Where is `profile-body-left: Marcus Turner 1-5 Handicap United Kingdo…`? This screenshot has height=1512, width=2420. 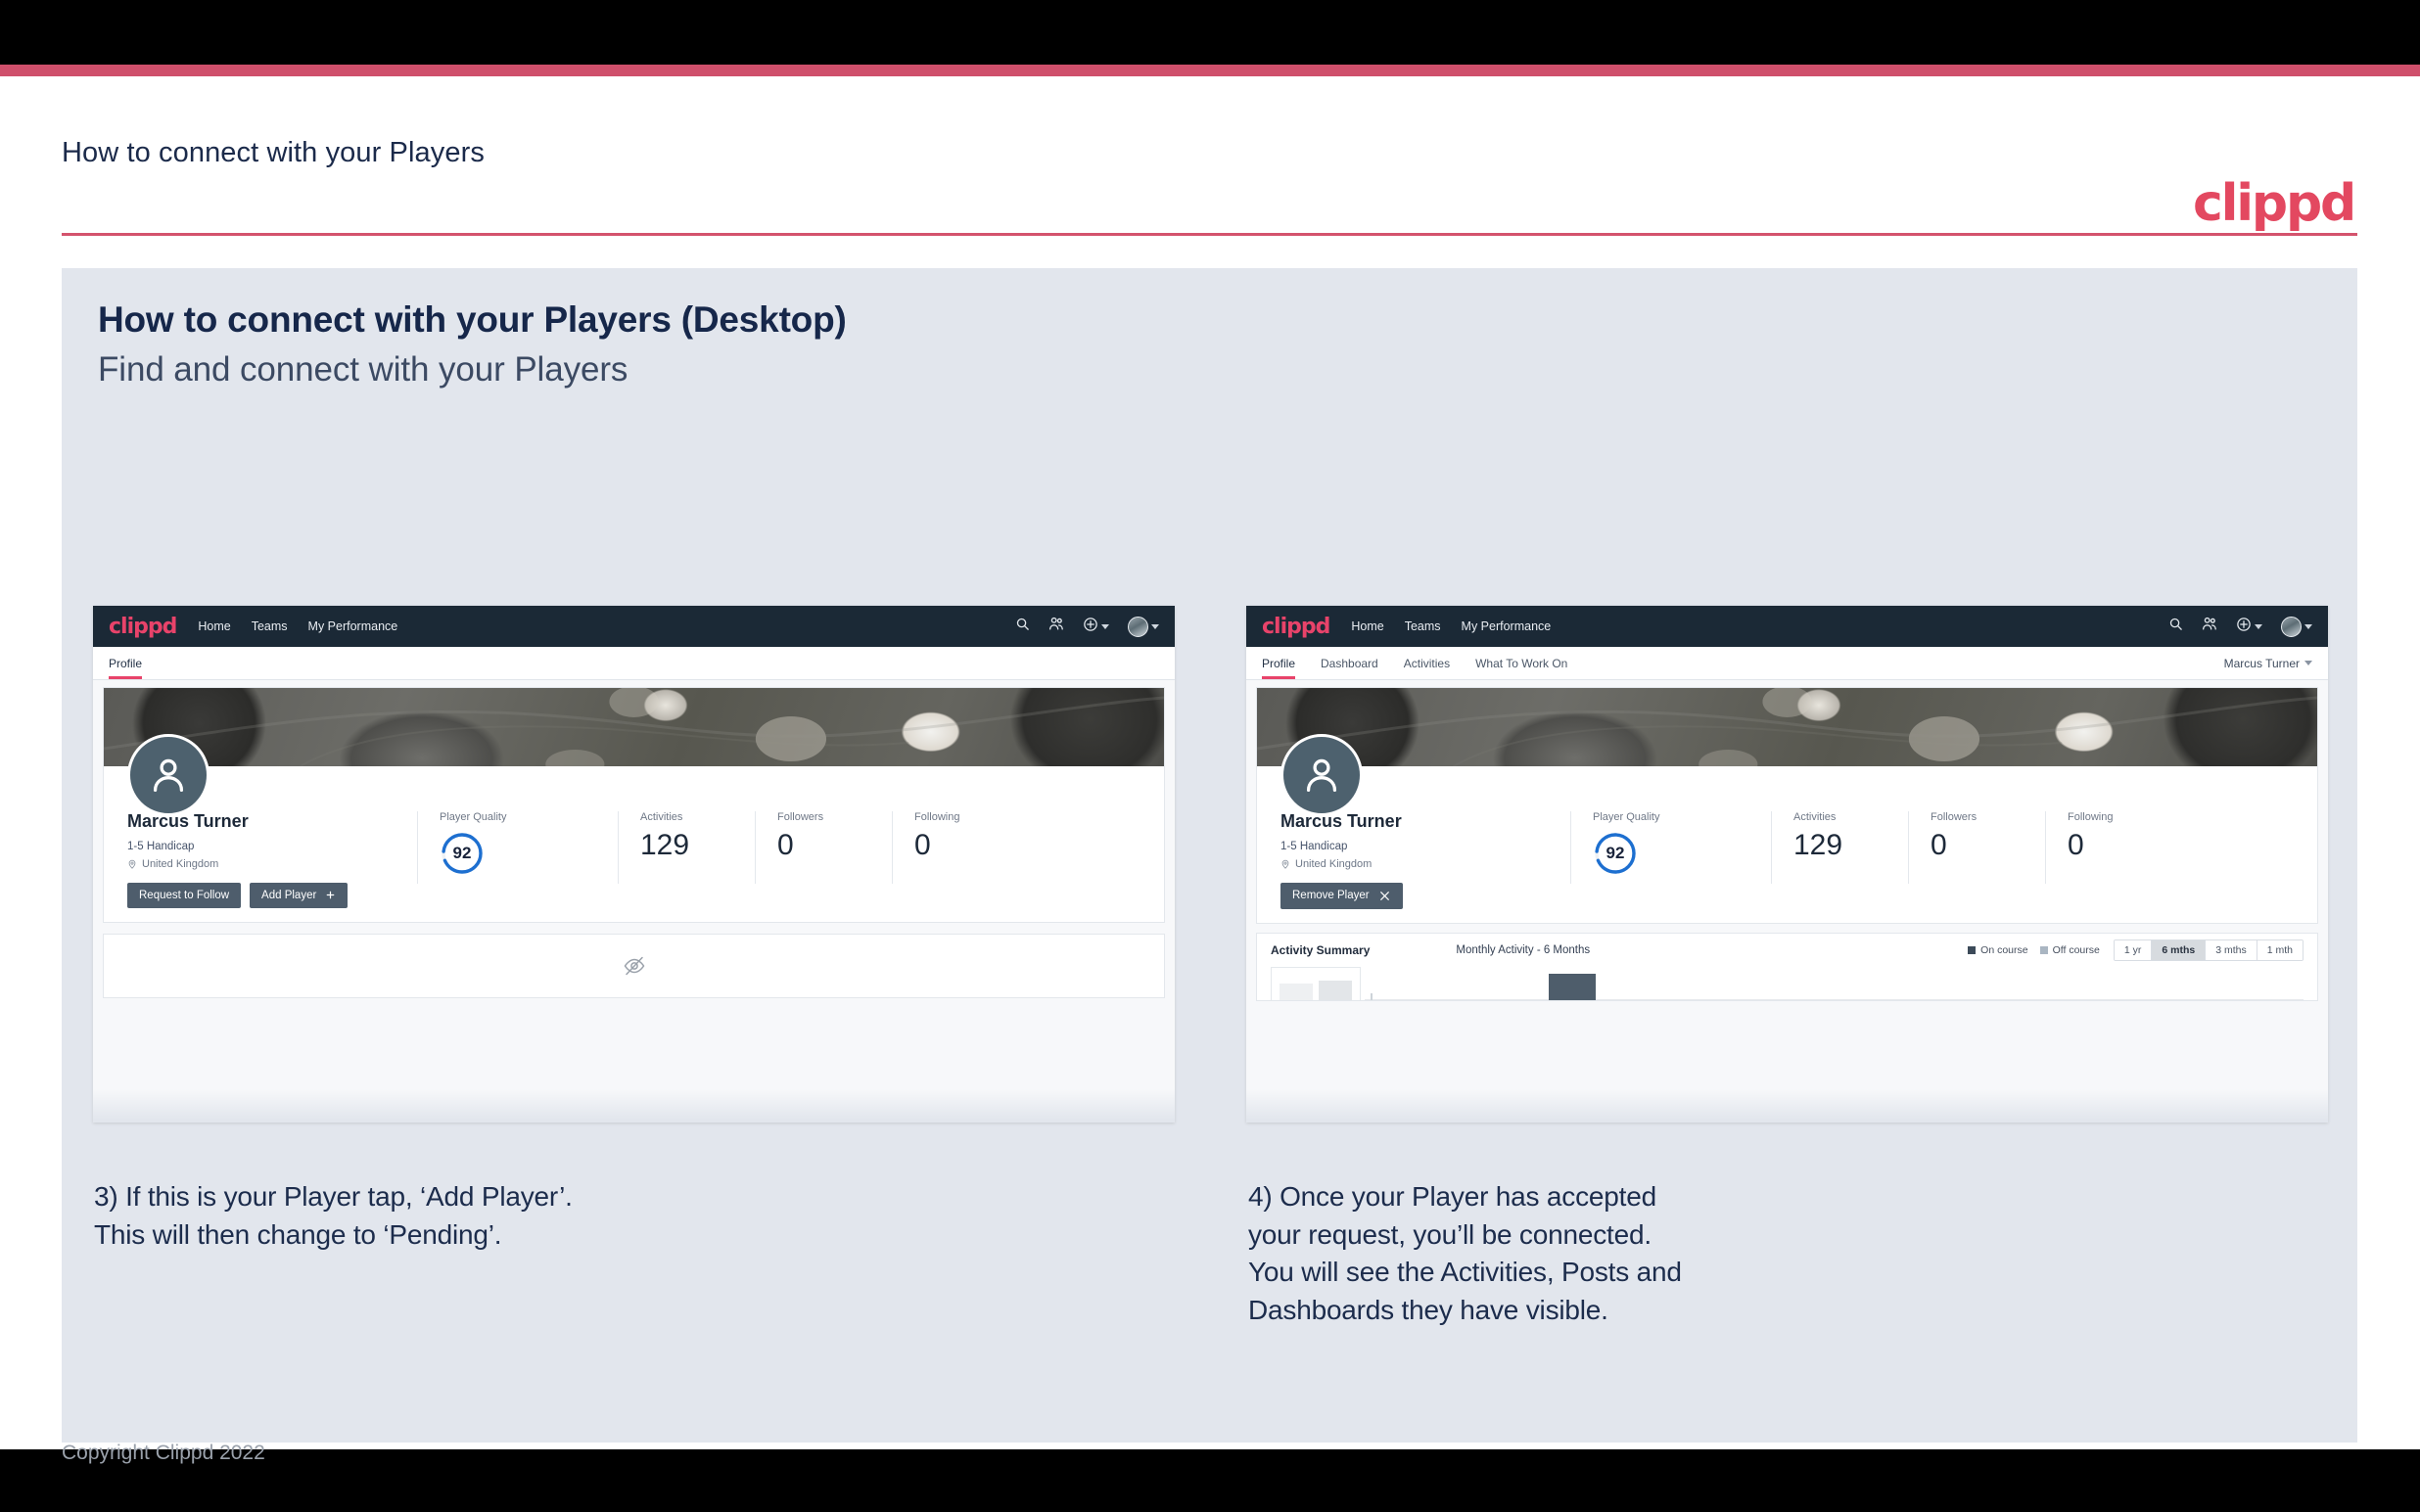
profile-body-left: Marcus Turner 1-5 Handicap United Kingdo… is located at coordinates (634, 844).